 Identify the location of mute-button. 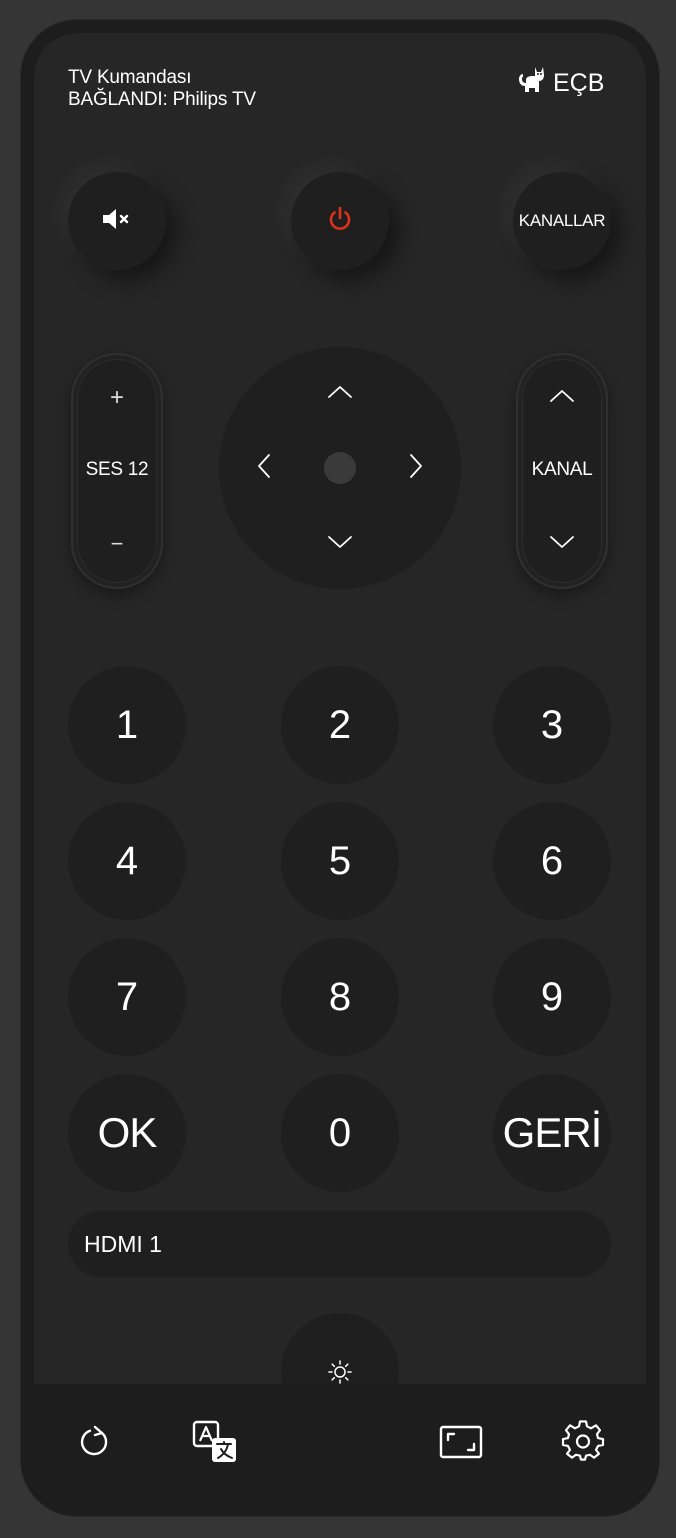
(117, 221).